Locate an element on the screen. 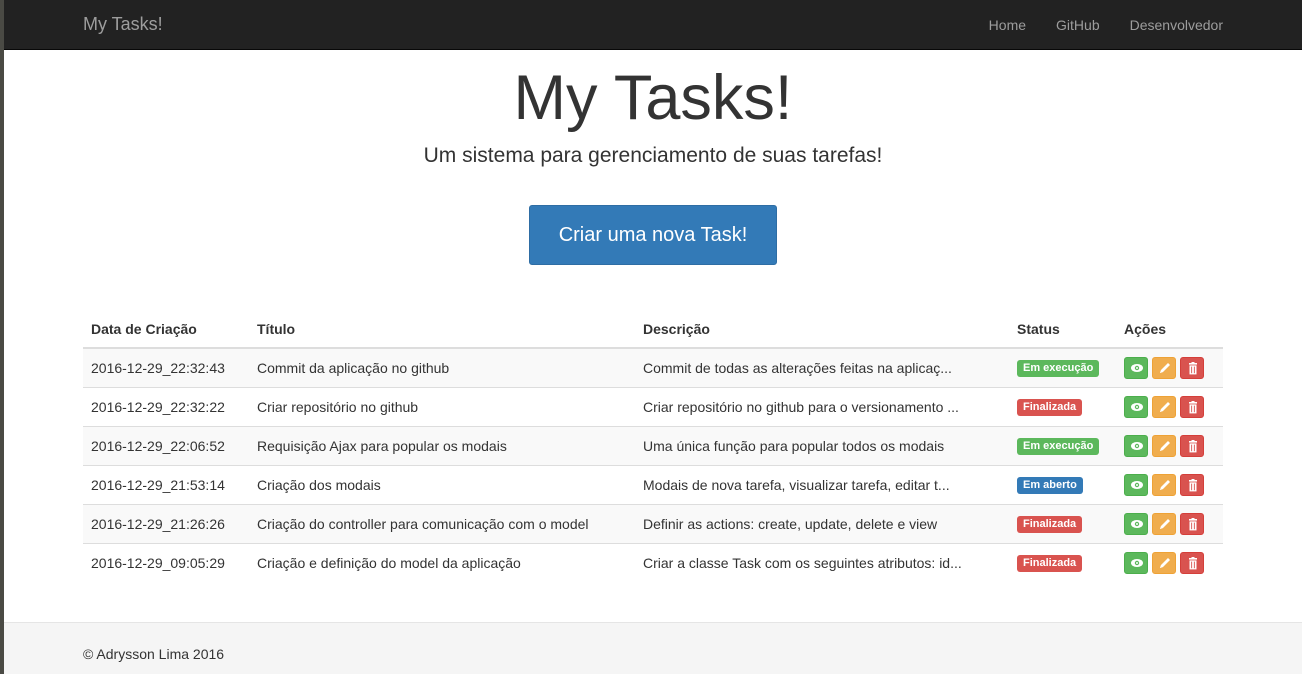 This screenshot has width=1302, height=674. header-status: Status is located at coordinates (1062, 329).